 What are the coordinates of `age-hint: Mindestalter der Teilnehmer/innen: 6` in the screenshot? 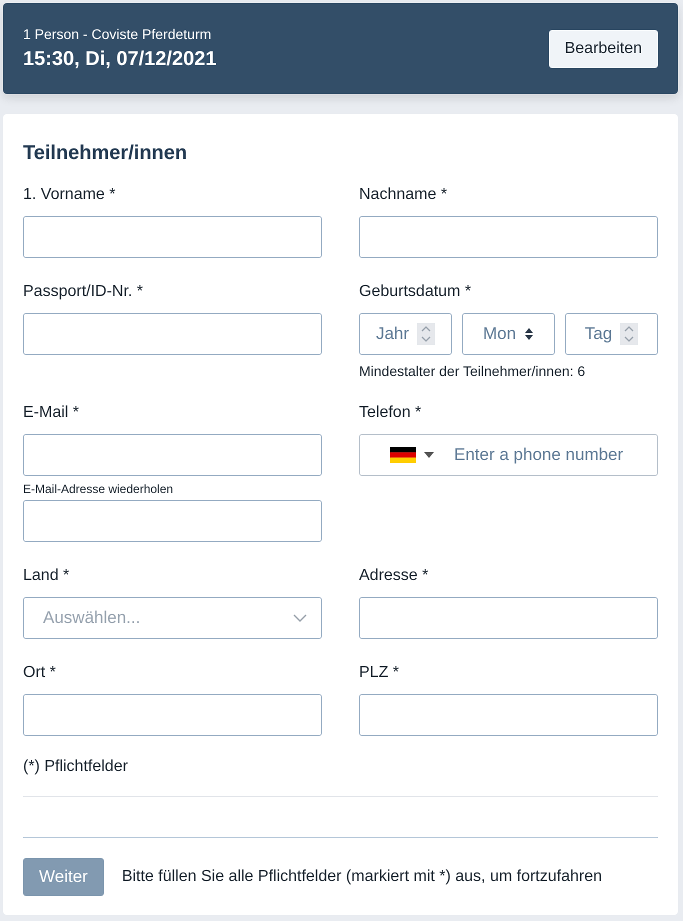 It's located at (472, 371).